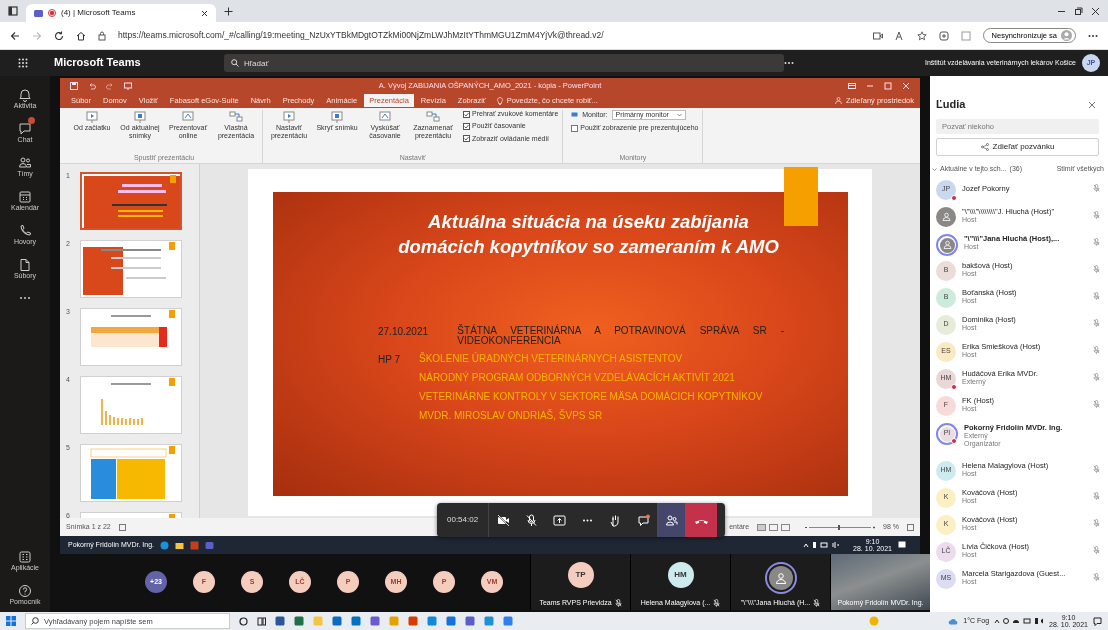 The image size is (1108, 630). I want to click on maximize-icon, so click(888, 85).